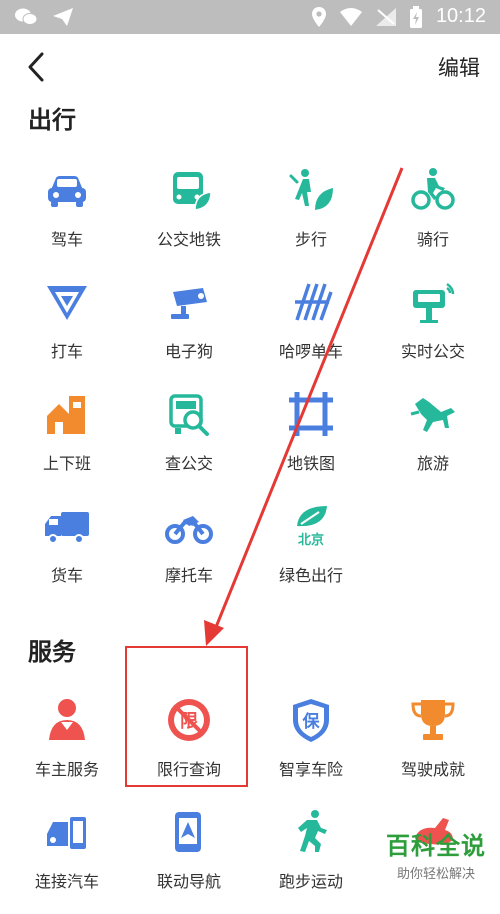 The height and width of the screenshot is (914, 500). I want to click on tool-linked-navigation: 联动导航, so click(189, 858).